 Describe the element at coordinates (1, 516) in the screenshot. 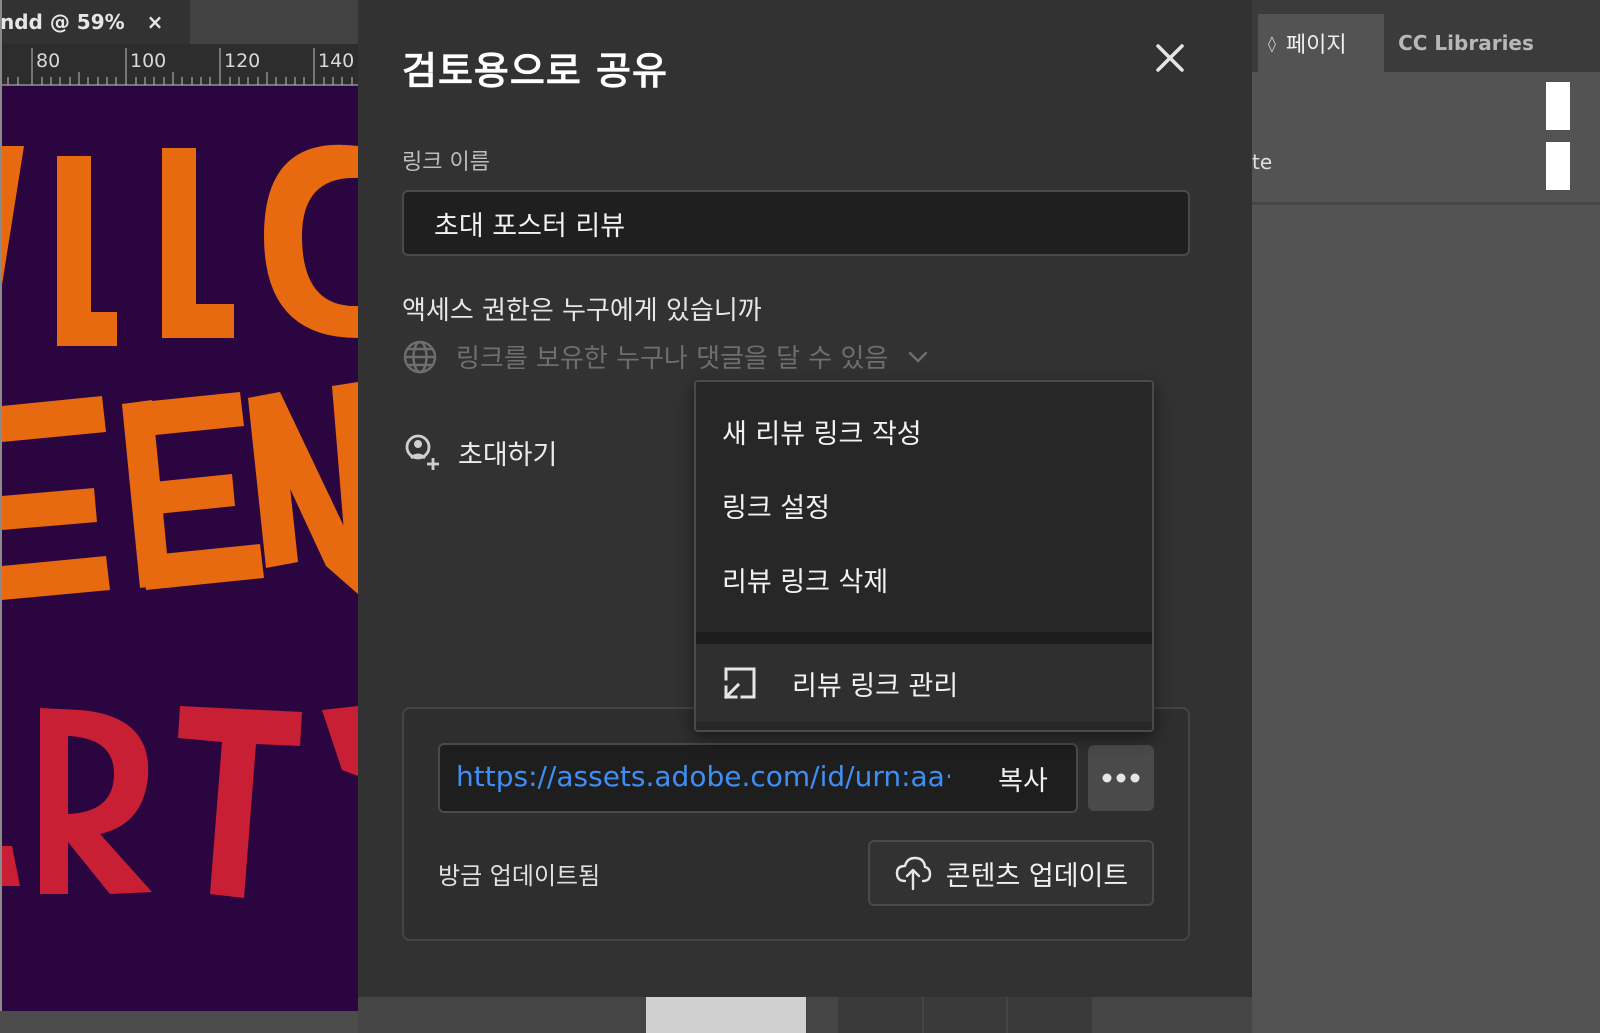

I see `window-left-edge` at that location.